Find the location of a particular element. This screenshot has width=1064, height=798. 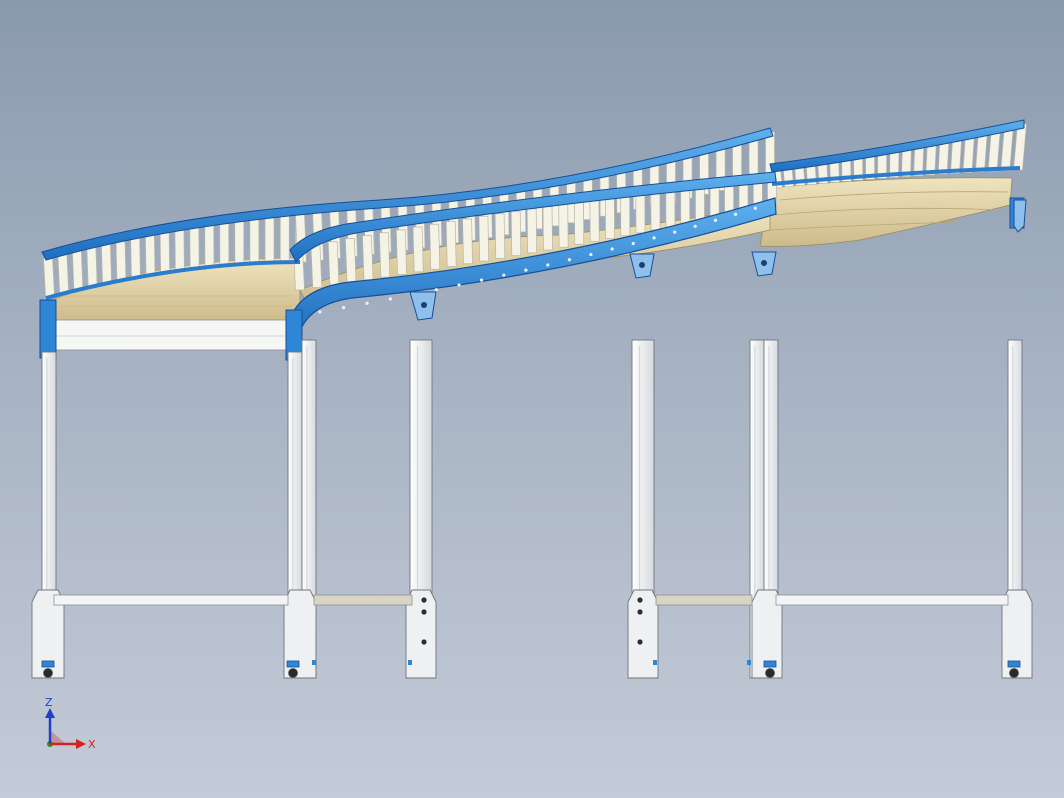

right-roller-deck is located at coordinates (886, 212).